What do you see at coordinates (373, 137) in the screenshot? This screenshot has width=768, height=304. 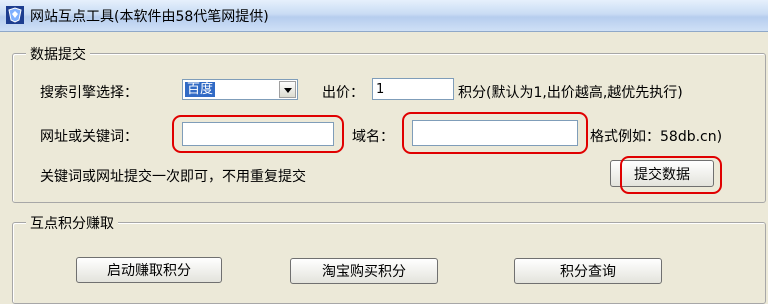 I see `domain-label: 域名：` at bounding box center [373, 137].